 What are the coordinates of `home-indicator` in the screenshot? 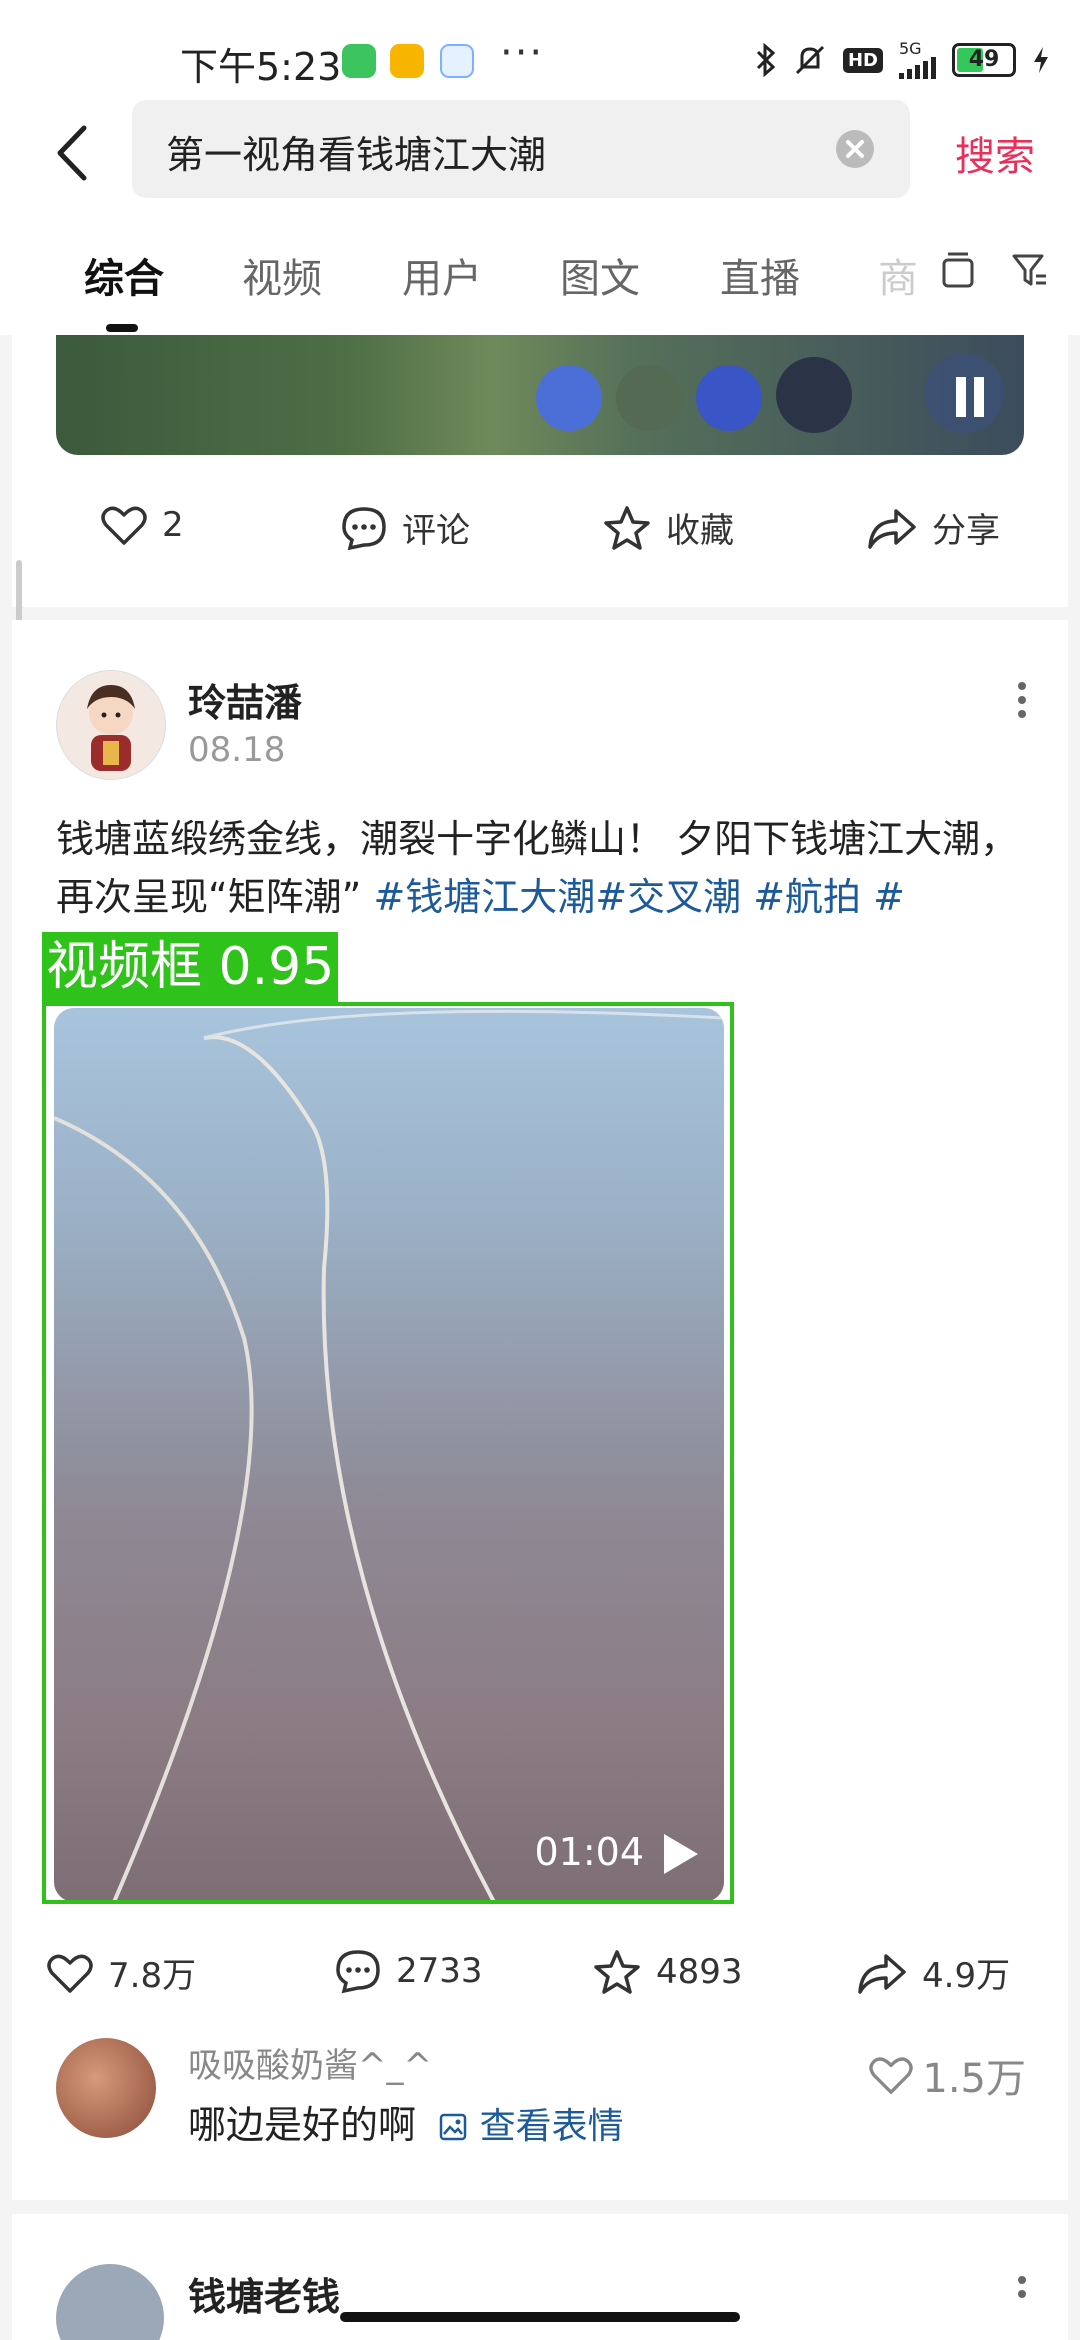 It's located at (540, 2317).